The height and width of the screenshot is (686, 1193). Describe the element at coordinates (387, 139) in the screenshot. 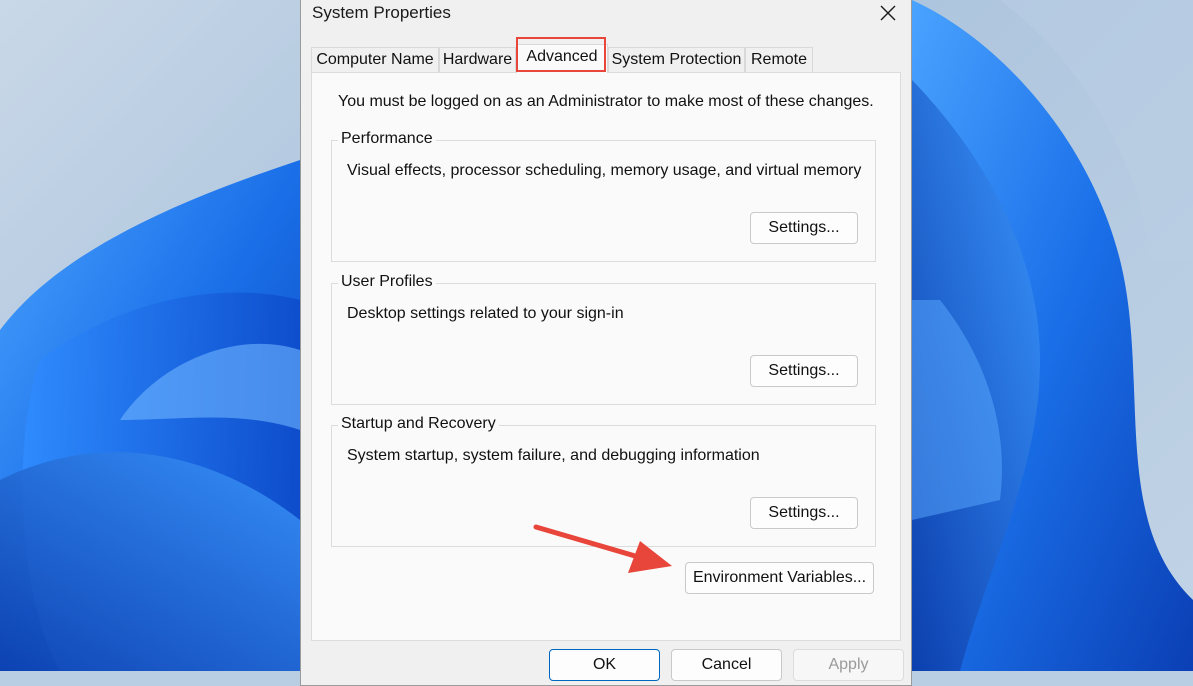

I see `group-title: Performance` at that location.